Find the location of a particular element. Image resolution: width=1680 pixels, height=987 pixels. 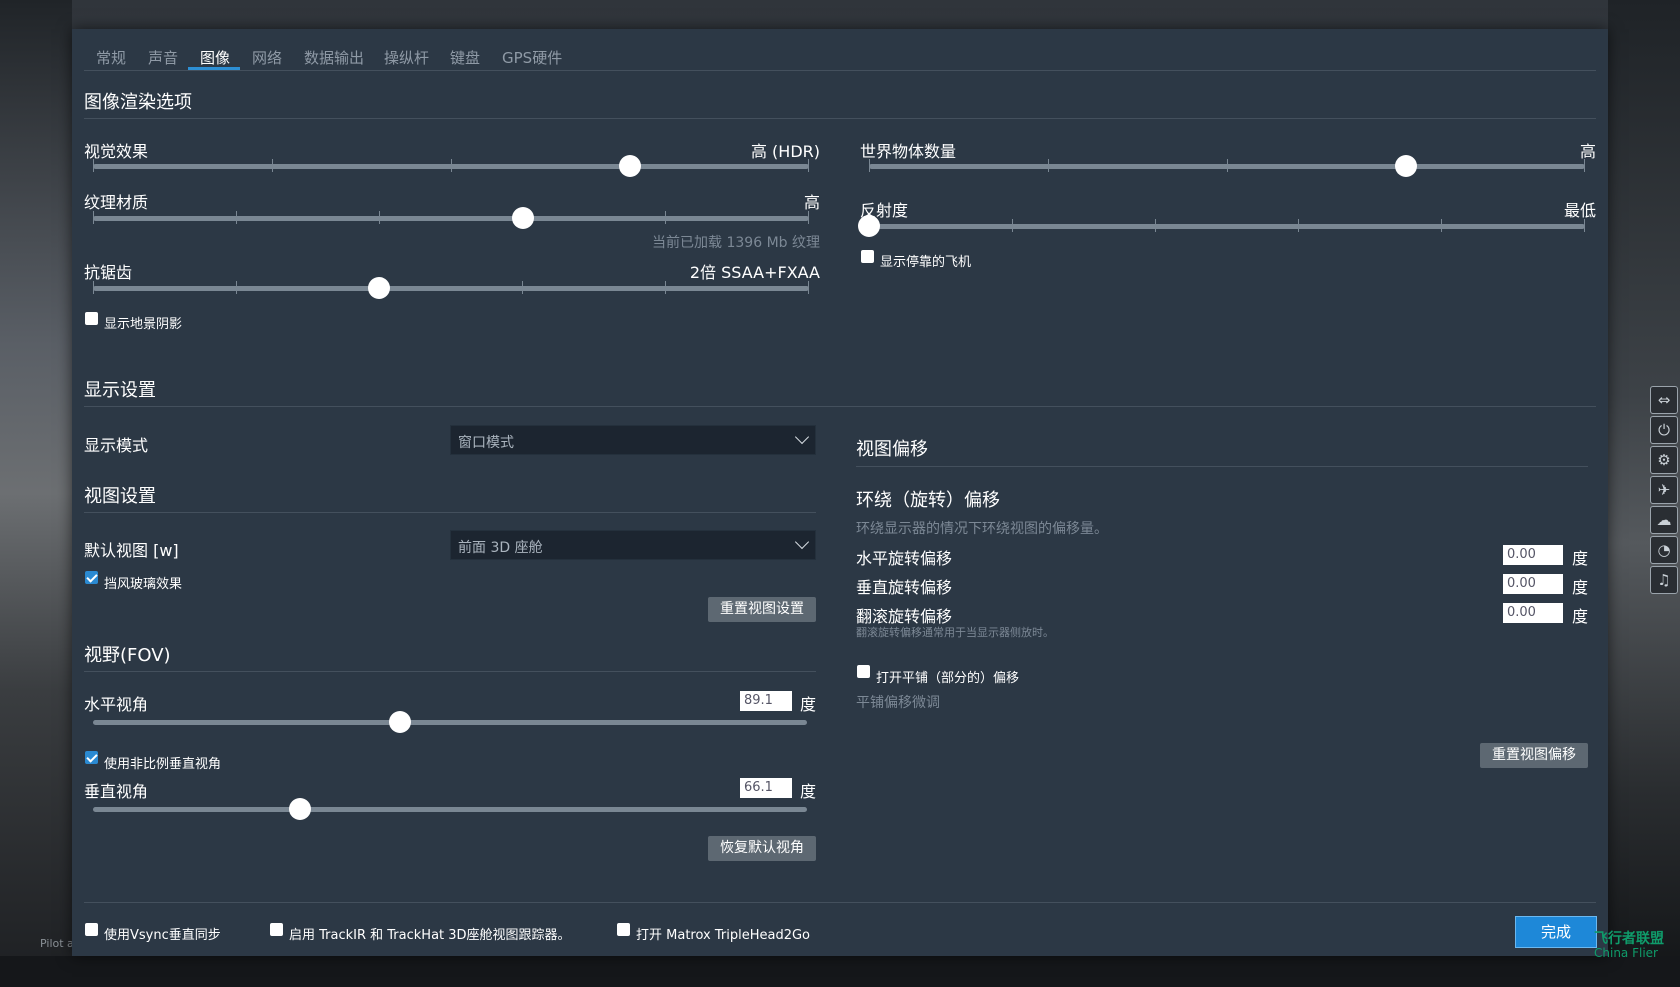

roll-rotation-unit: 度 is located at coordinates (1580, 616).